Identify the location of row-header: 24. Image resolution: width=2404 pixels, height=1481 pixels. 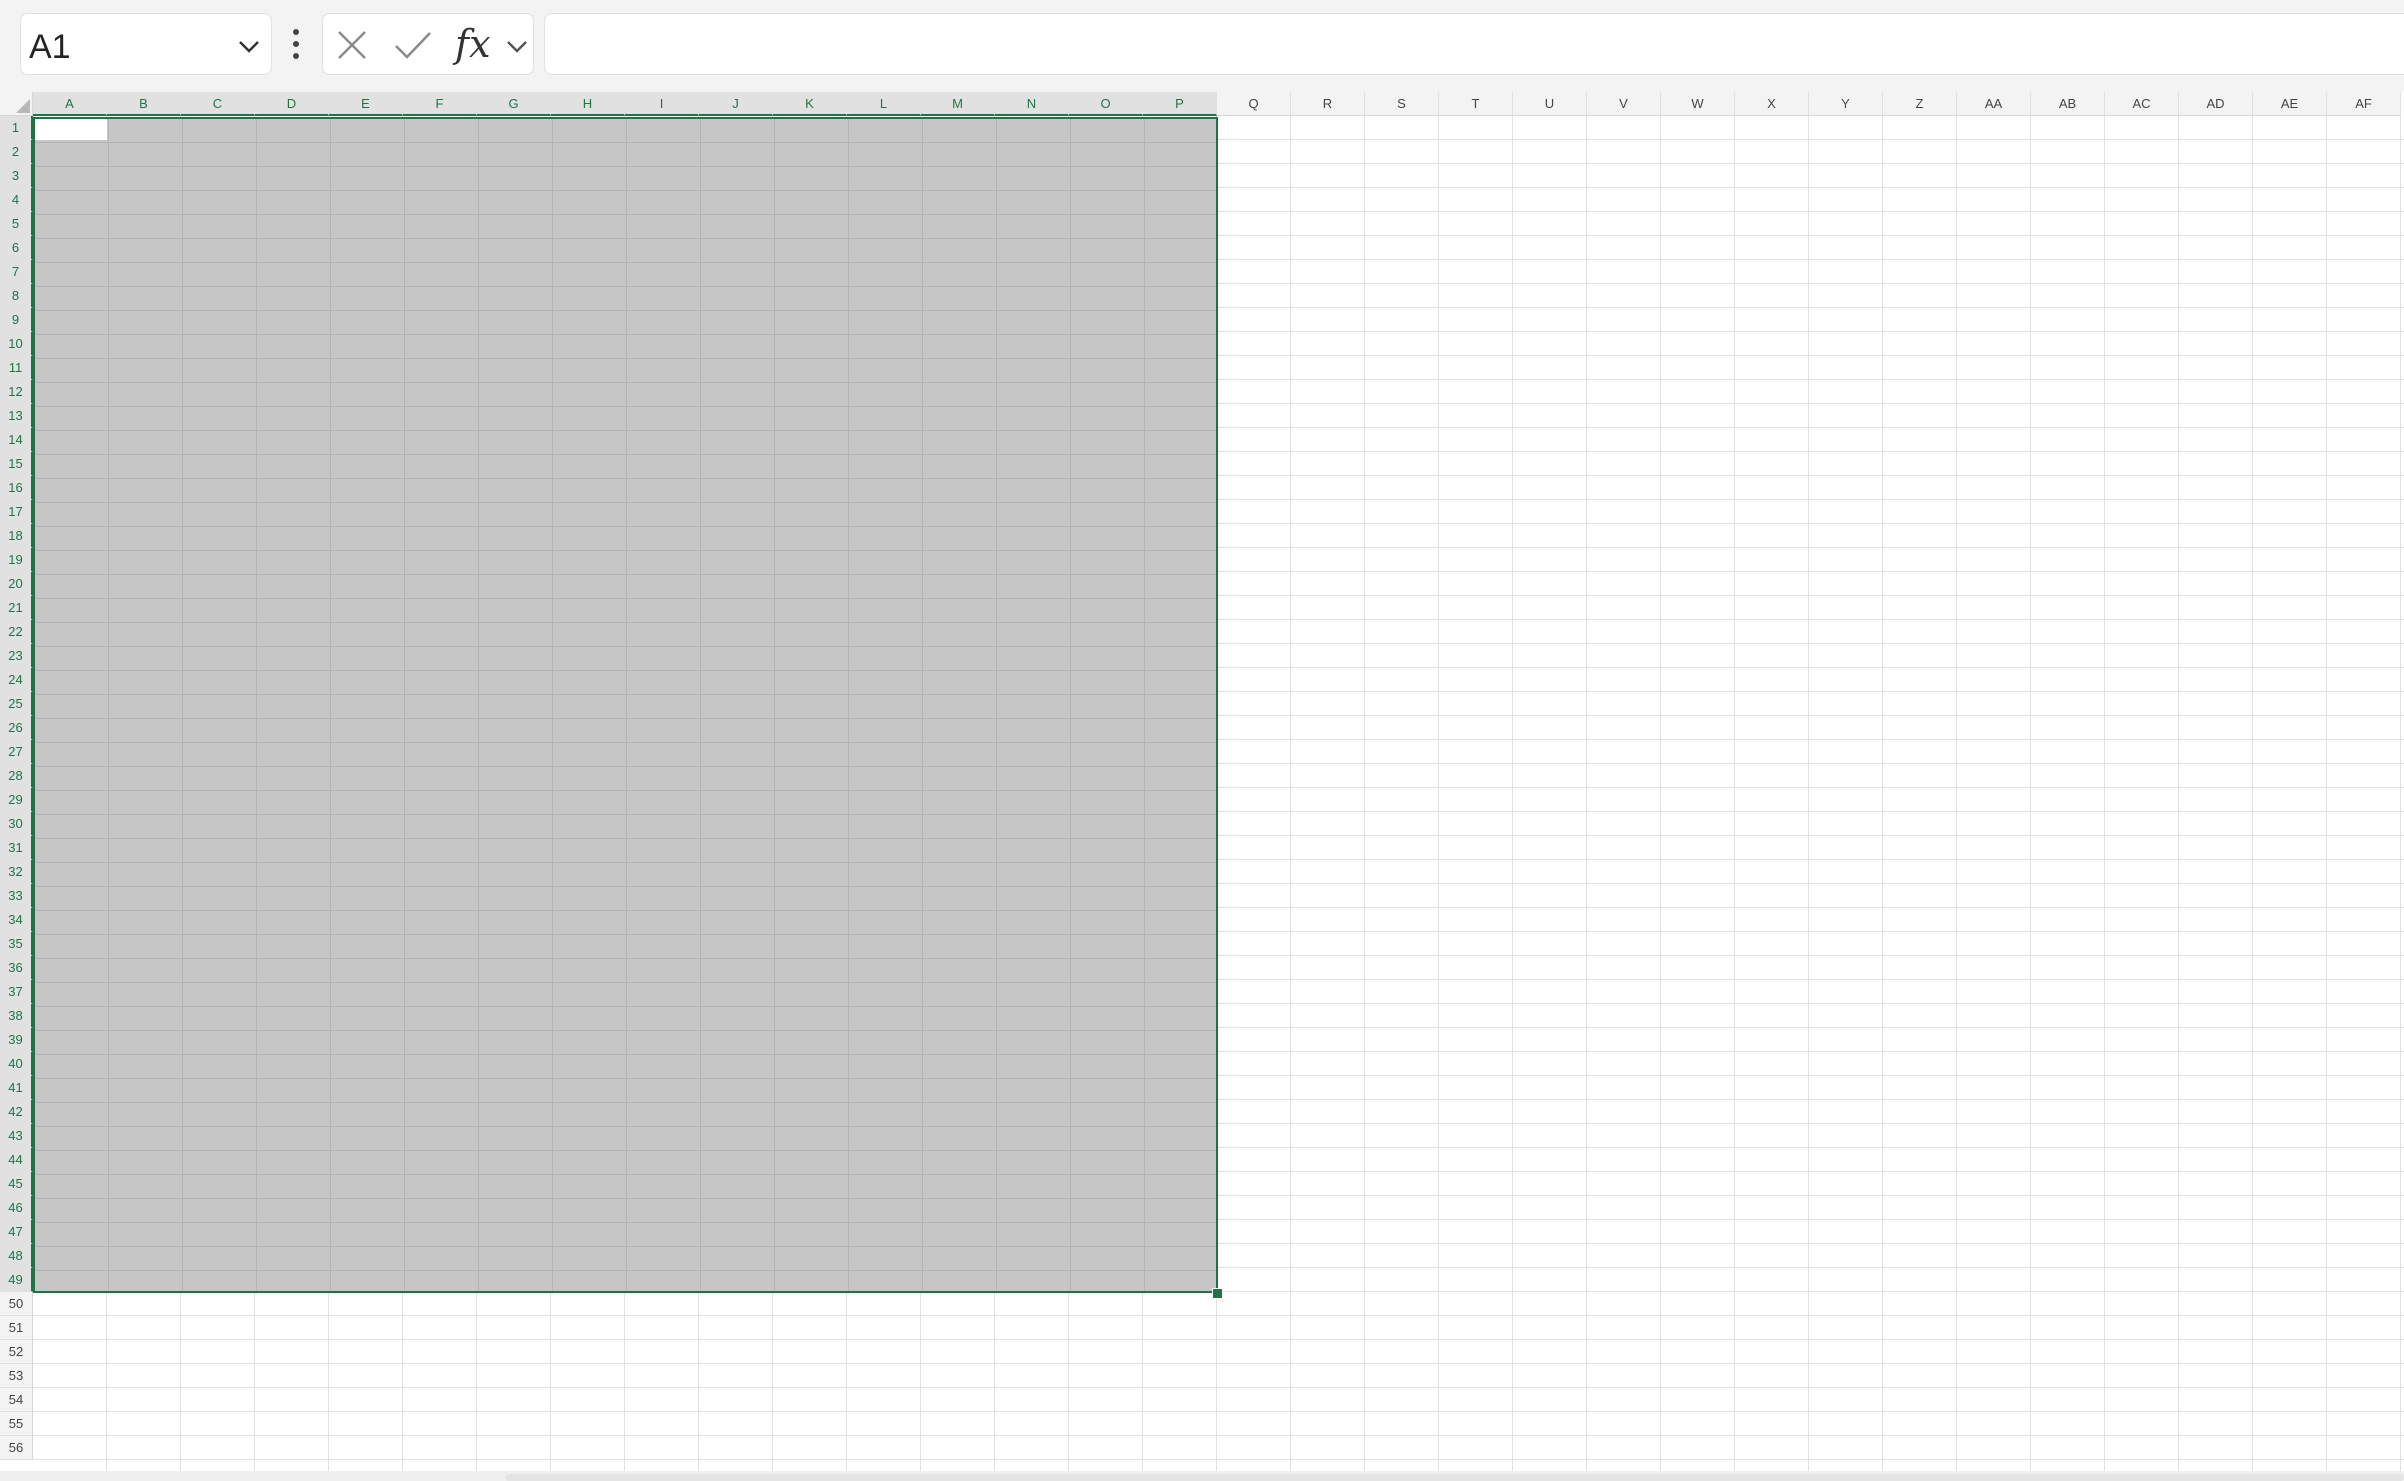
(16, 680).